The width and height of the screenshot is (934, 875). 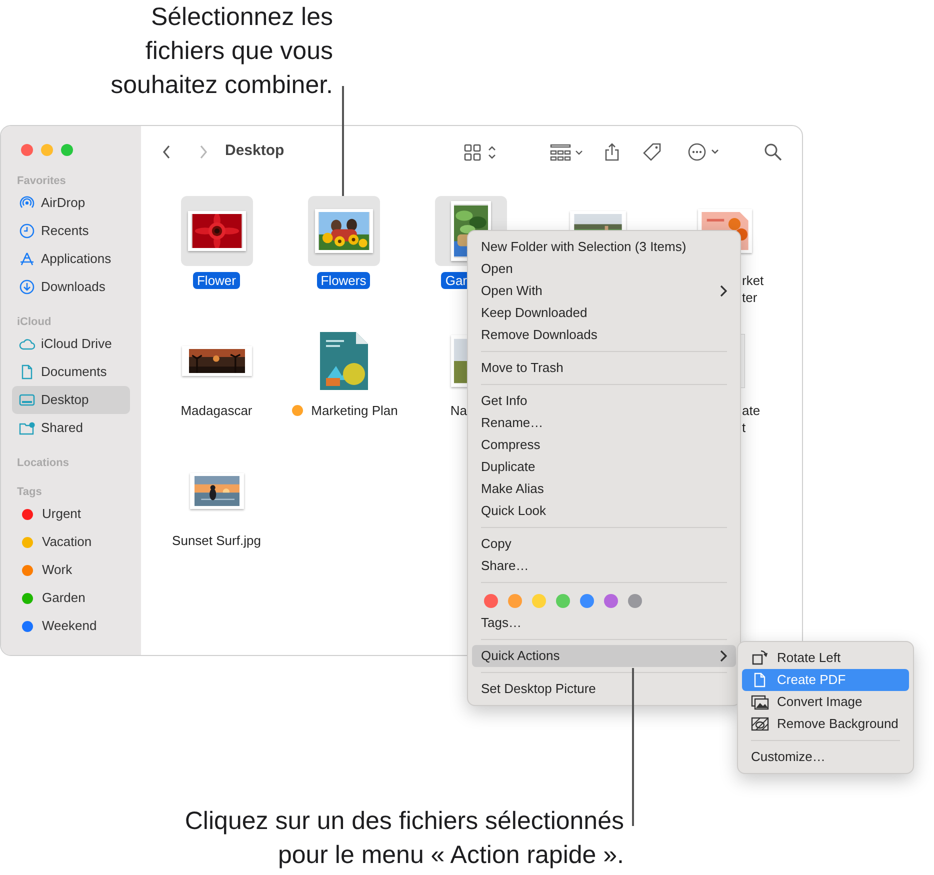 I want to click on sidebar-section-title: Tags, so click(x=29, y=492).